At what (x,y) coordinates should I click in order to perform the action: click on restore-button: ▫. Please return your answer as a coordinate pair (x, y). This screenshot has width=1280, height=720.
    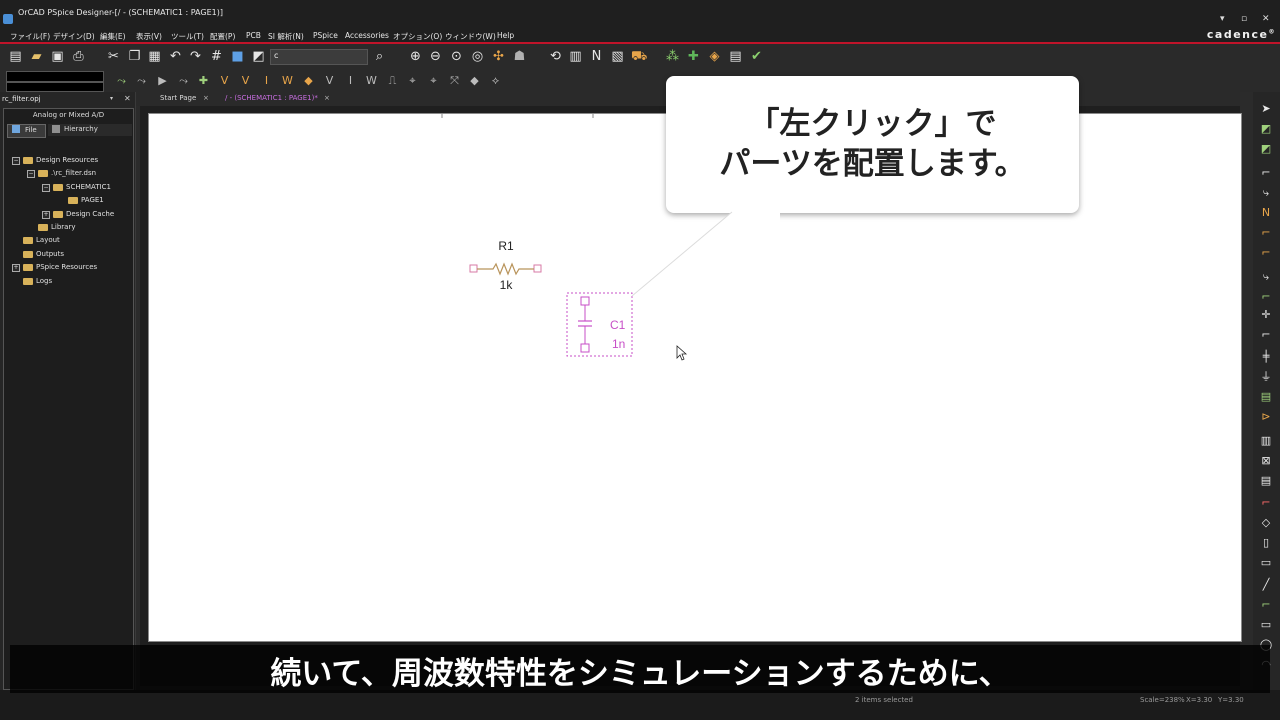
    Looking at the image, I should click on (1244, 19).